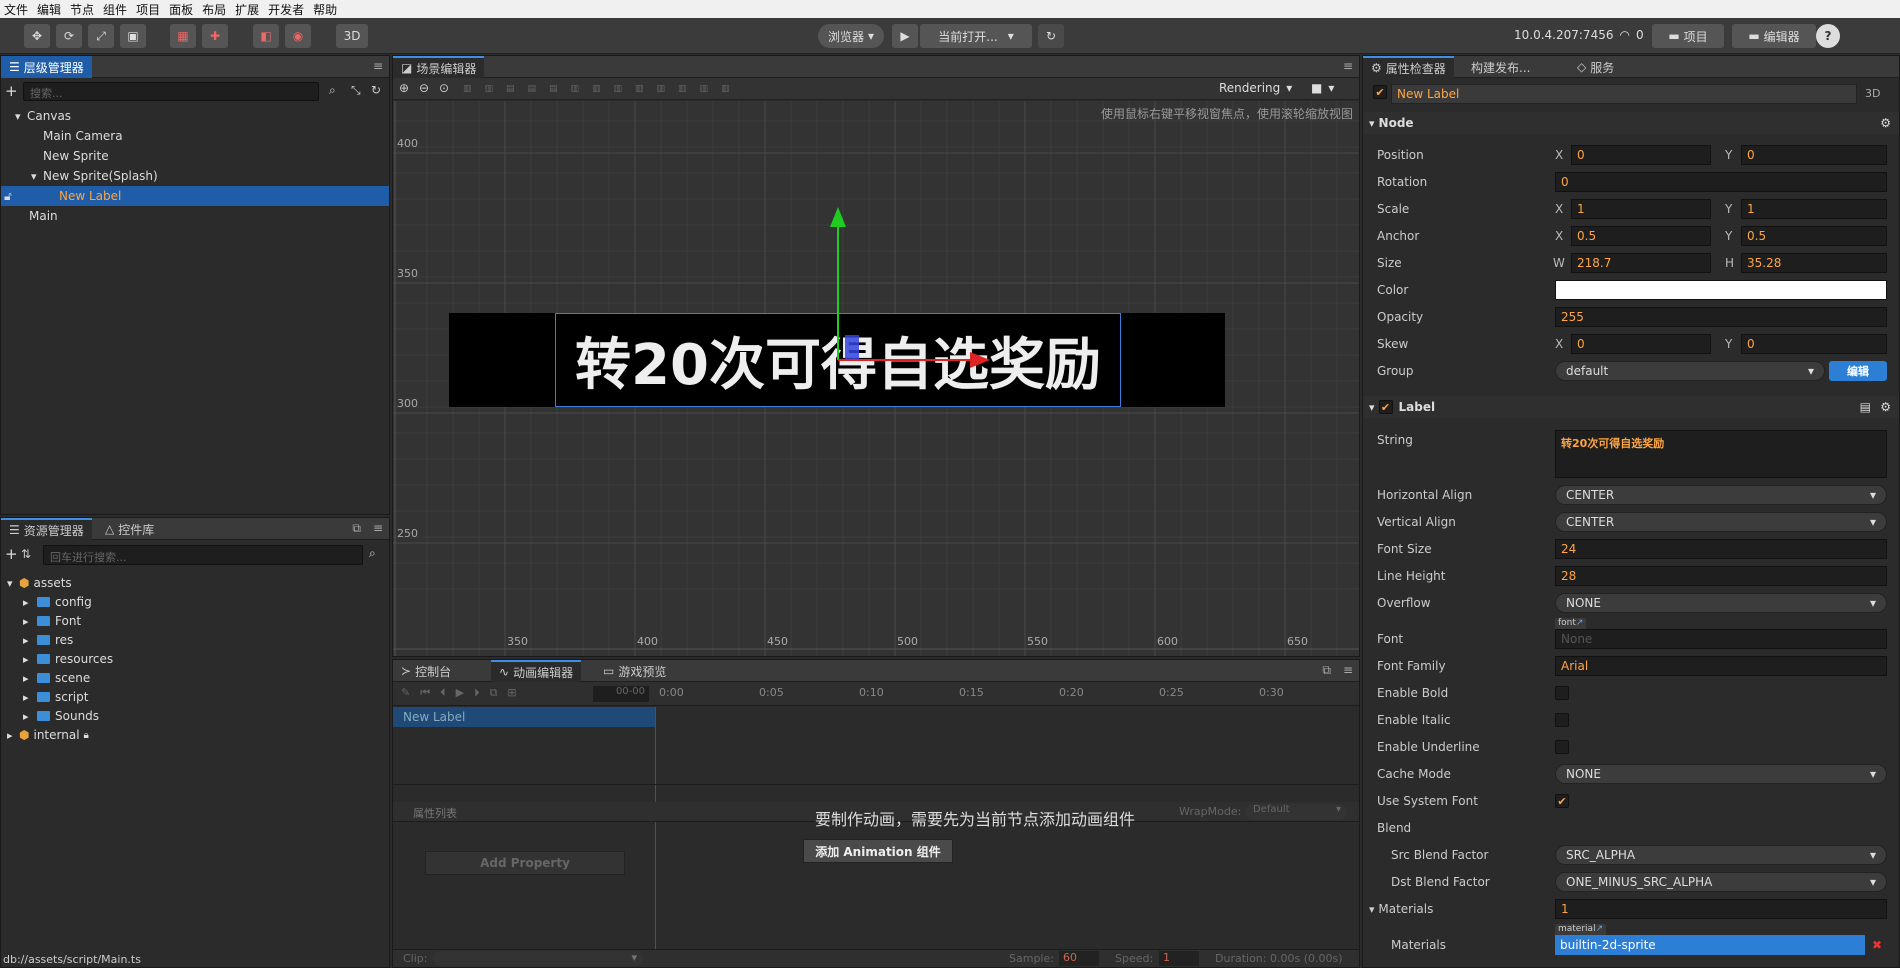 The width and height of the screenshot is (1900, 968). I want to click on align-tools: ▥▥▤▤▤▥▥▥▥▥▥▥▥, so click(608, 89).